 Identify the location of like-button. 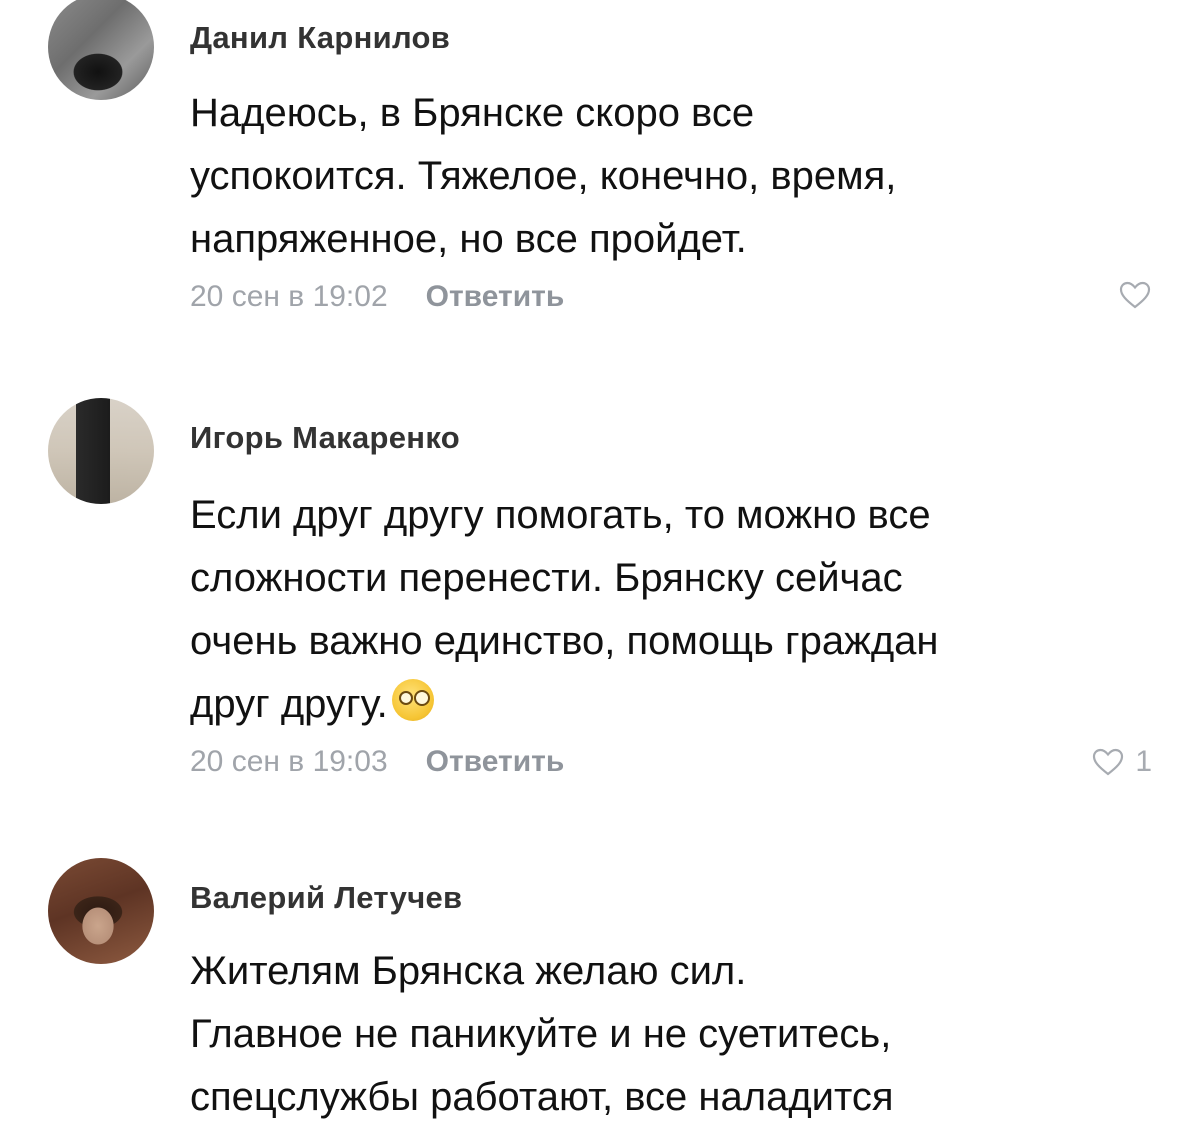
(1135, 295).